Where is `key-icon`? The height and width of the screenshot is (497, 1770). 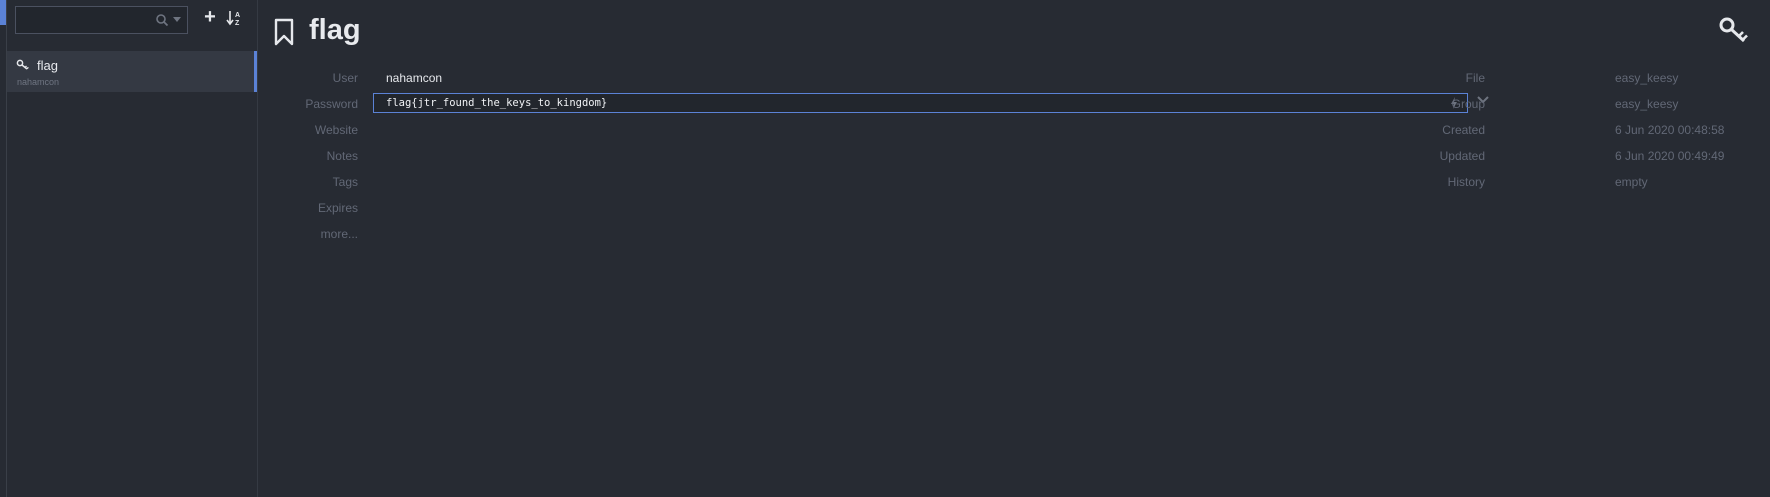 key-icon is located at coordinates (22, 64).